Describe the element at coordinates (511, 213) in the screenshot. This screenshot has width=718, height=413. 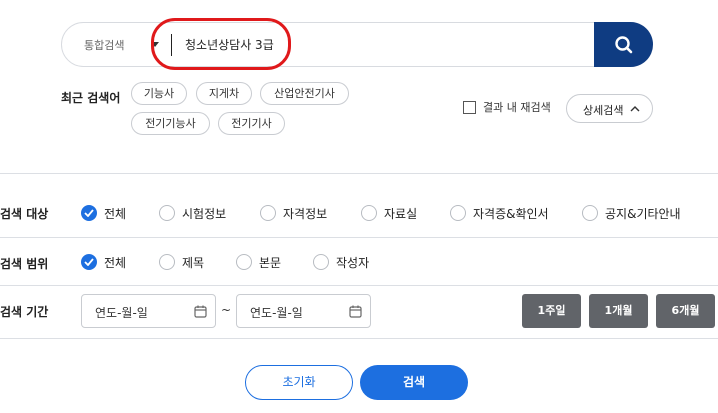
I see `target-option-label: 자격증&확인서` at that location.